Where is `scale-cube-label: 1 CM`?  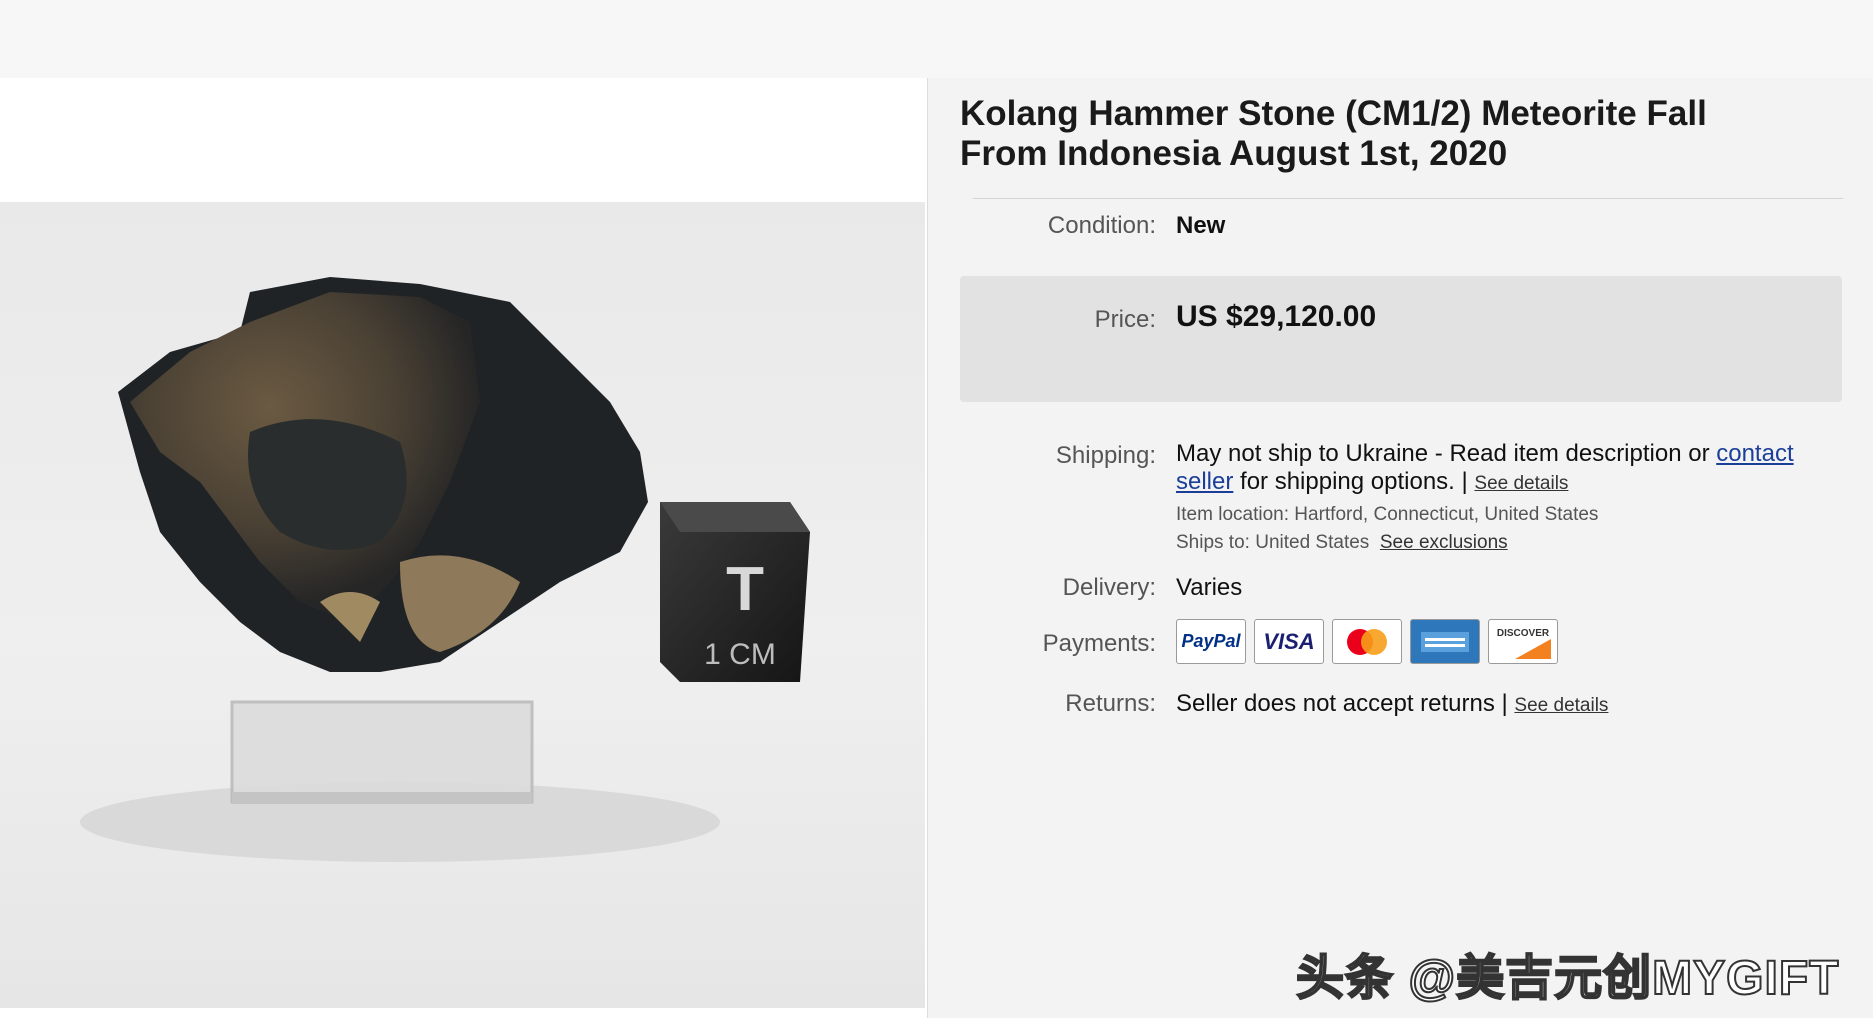
scale-cube-label: 1 CM is located at coordinates (740, 654).